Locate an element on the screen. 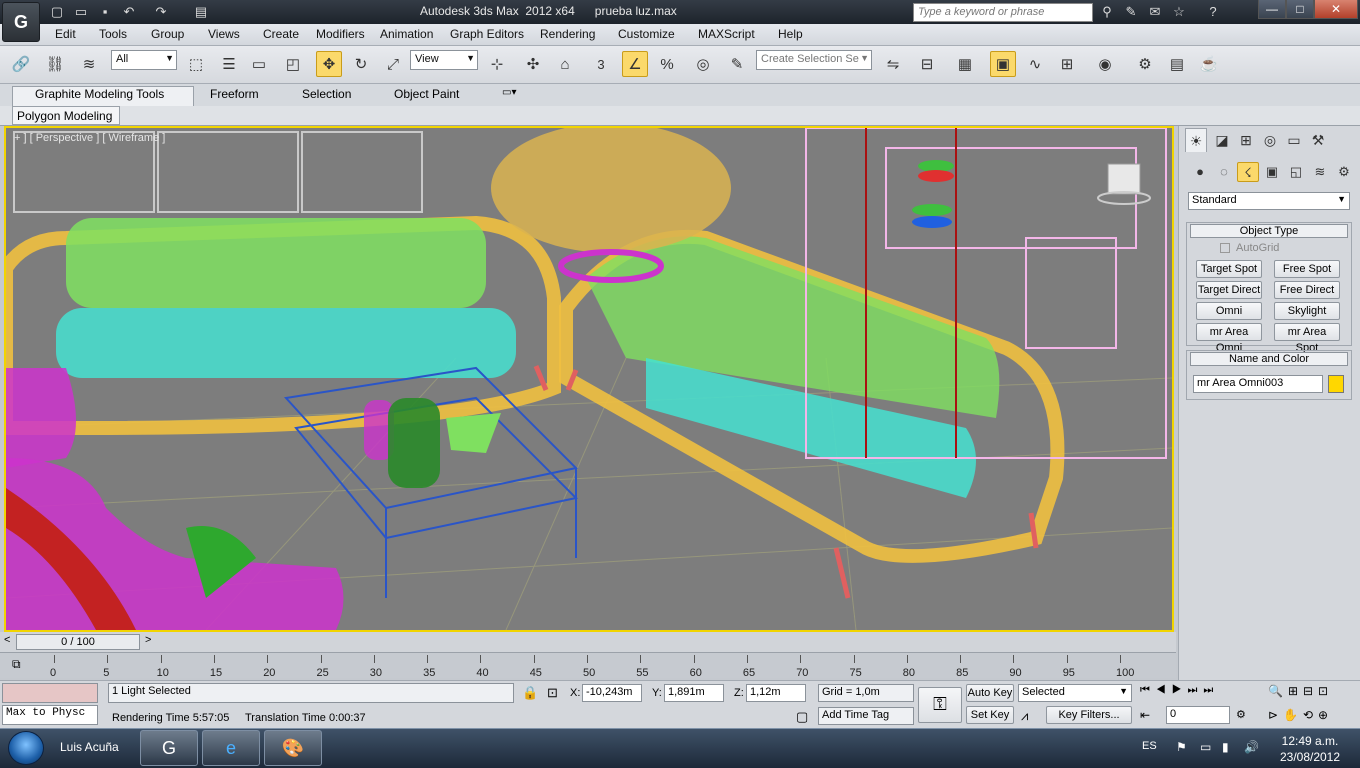  favorites-star-icon: ☆ is located at coordinates (1179, 12).